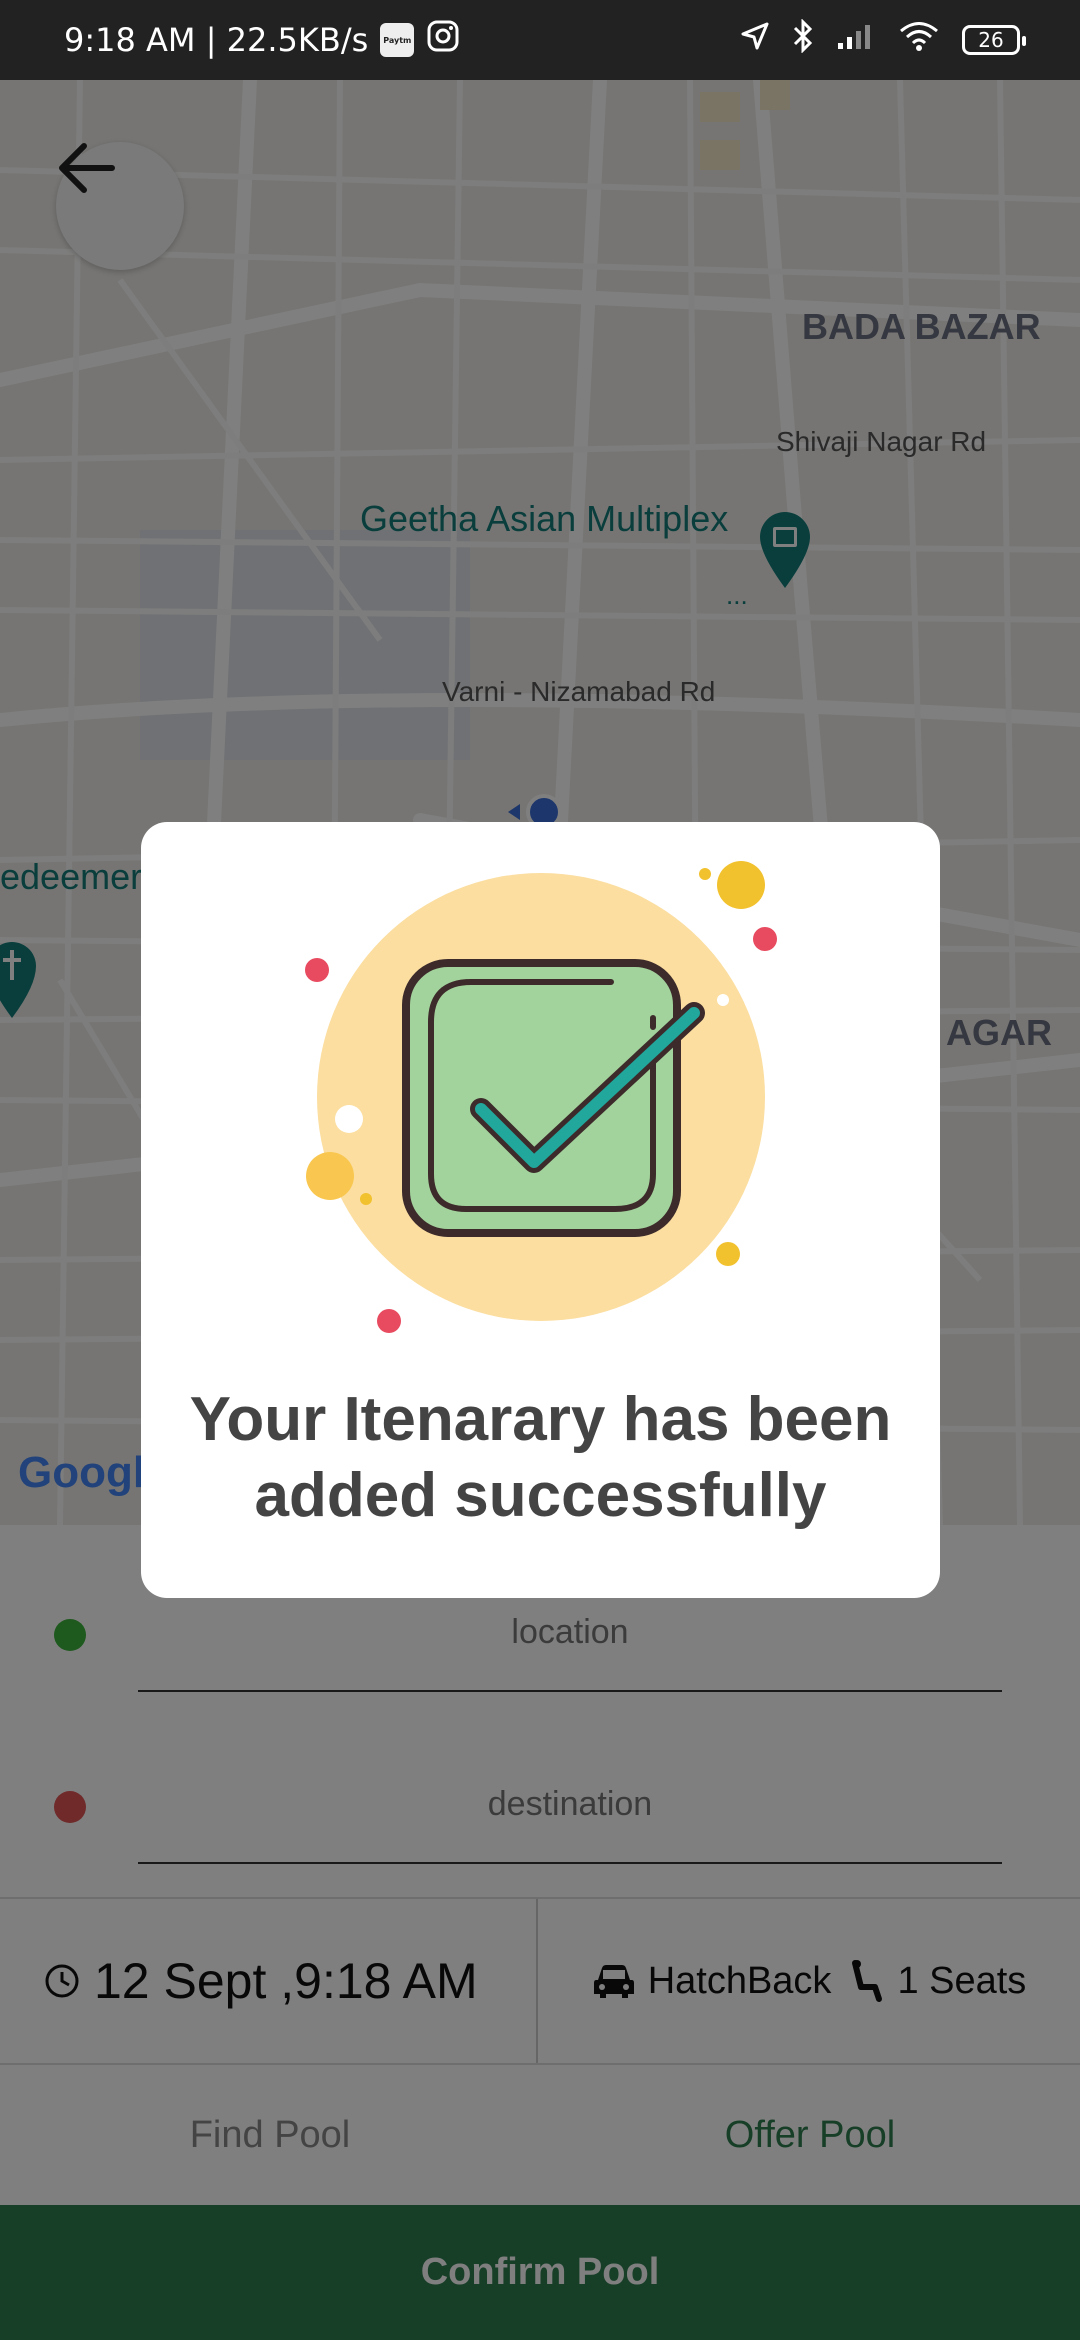 The width and height of the screenshot is (1080, 2340). I want to click on battery-icon: 26, so click(994, 40).